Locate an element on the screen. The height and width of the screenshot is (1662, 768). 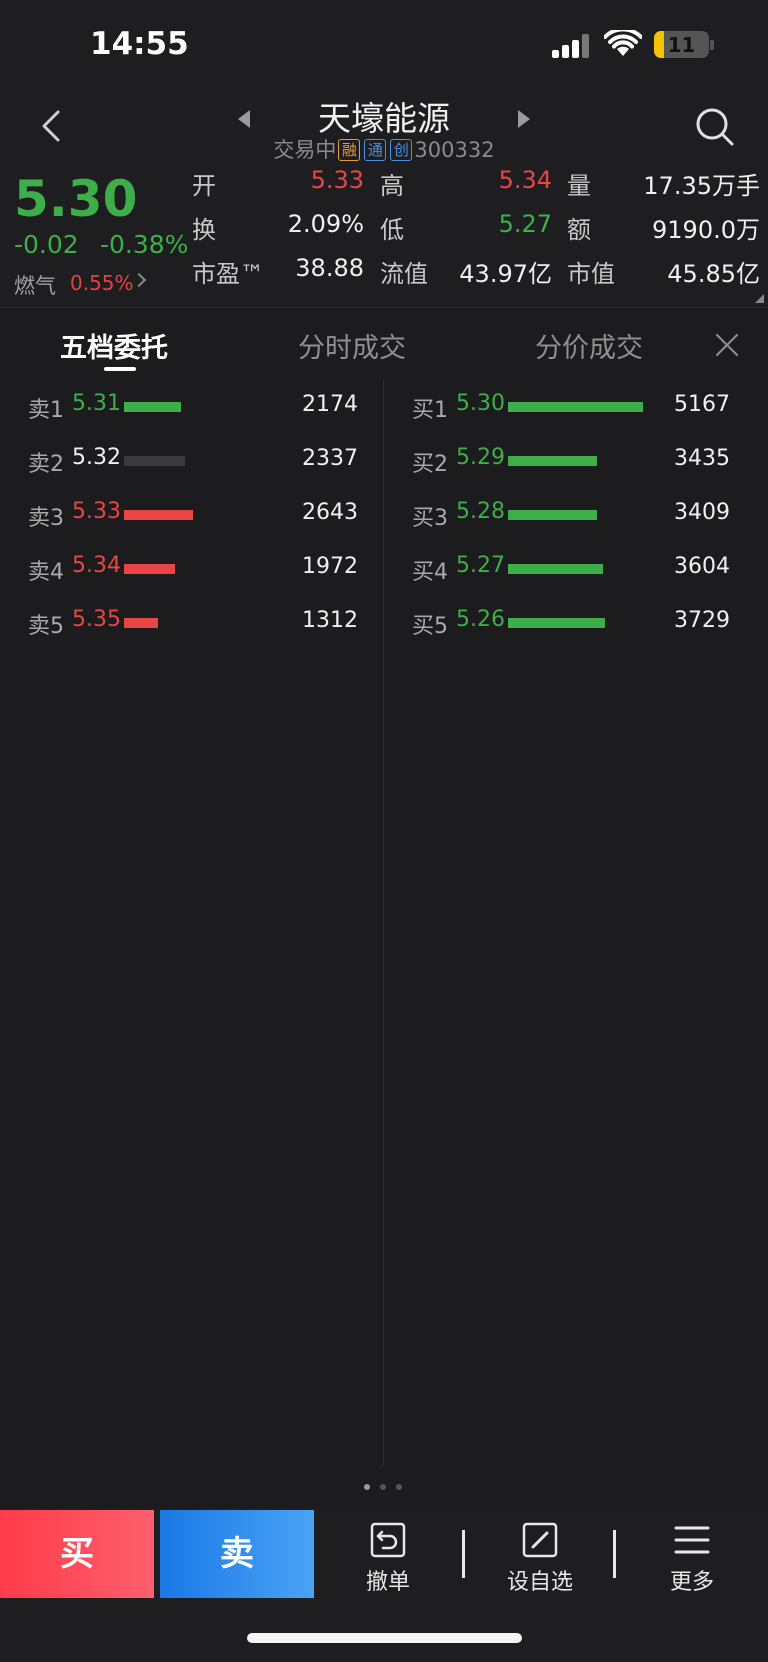
page-indicator is located at coordinates (385, 1489).